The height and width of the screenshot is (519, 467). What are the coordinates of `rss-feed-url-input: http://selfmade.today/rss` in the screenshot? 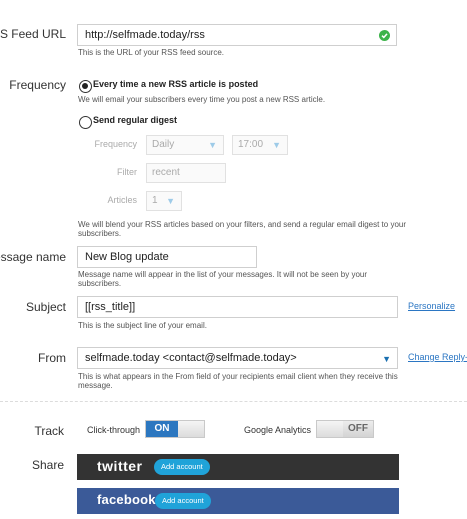 It's located at (237, 35).